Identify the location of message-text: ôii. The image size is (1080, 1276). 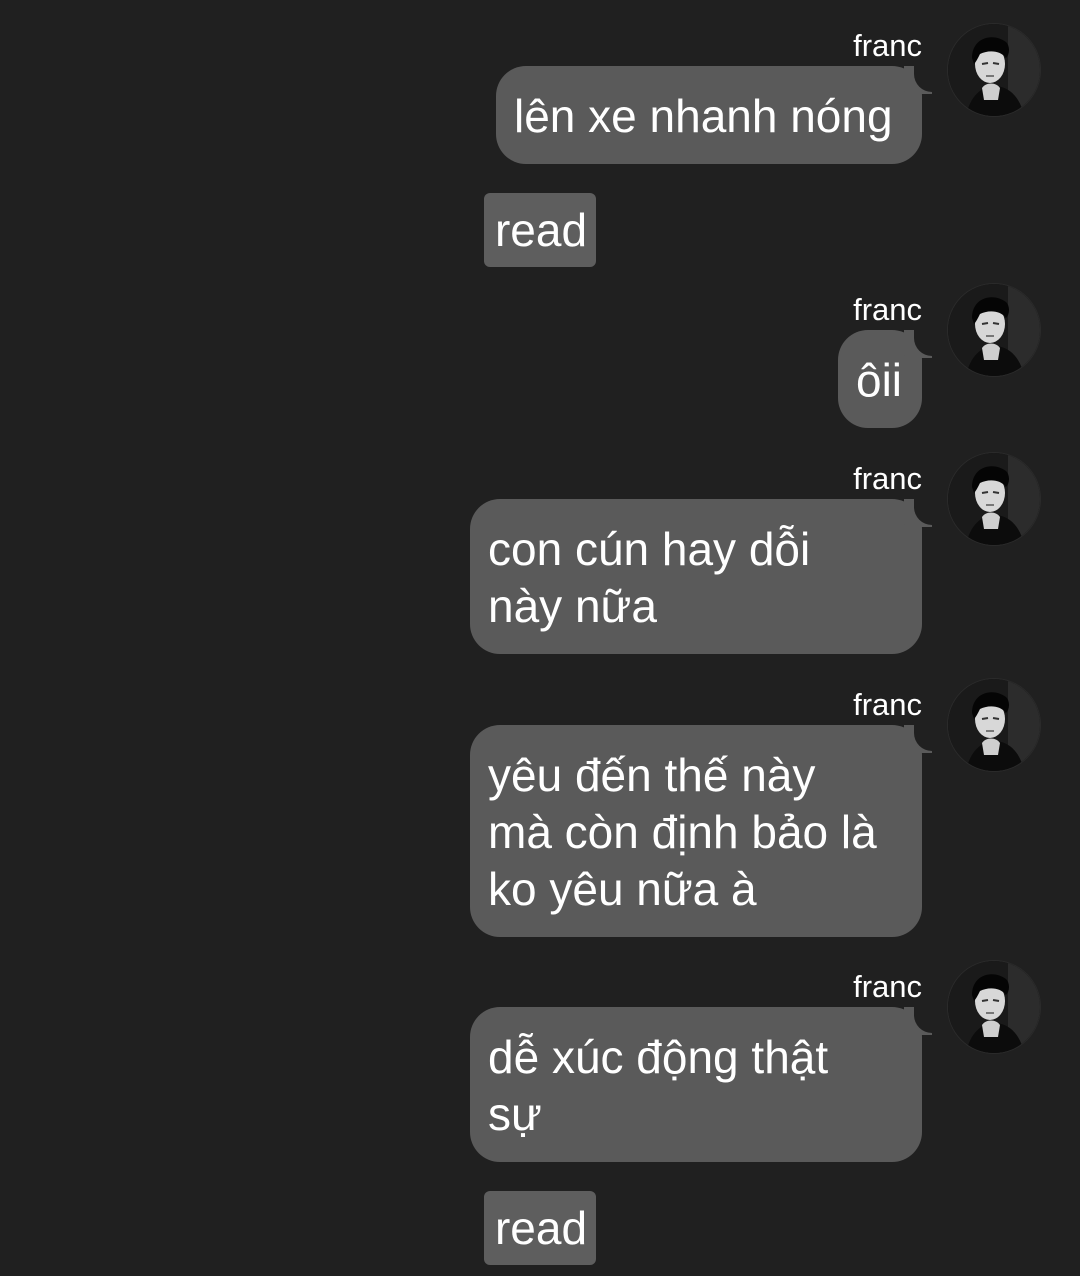
(879, 380).